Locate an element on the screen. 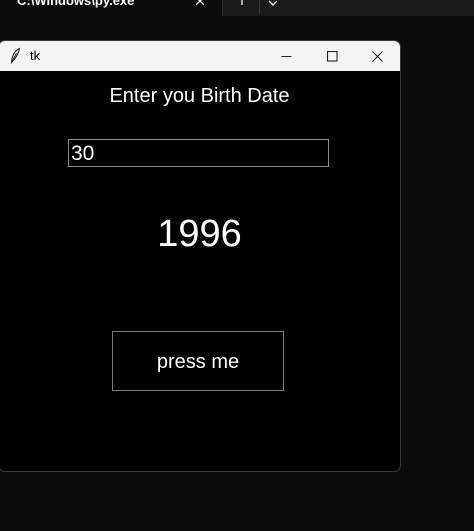  terminal-tab: C:\Windows\py.exe is located at coordinates (111, 8).